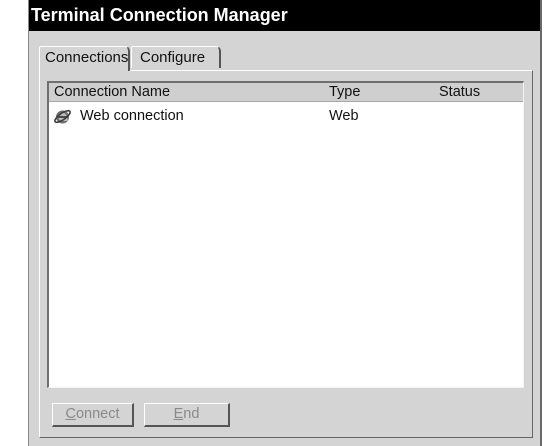  What do you see at coordinates (112, 92) in the screenshot?
I see `column-header-connection-name: Connection Name` at bounding box center [112, 92].